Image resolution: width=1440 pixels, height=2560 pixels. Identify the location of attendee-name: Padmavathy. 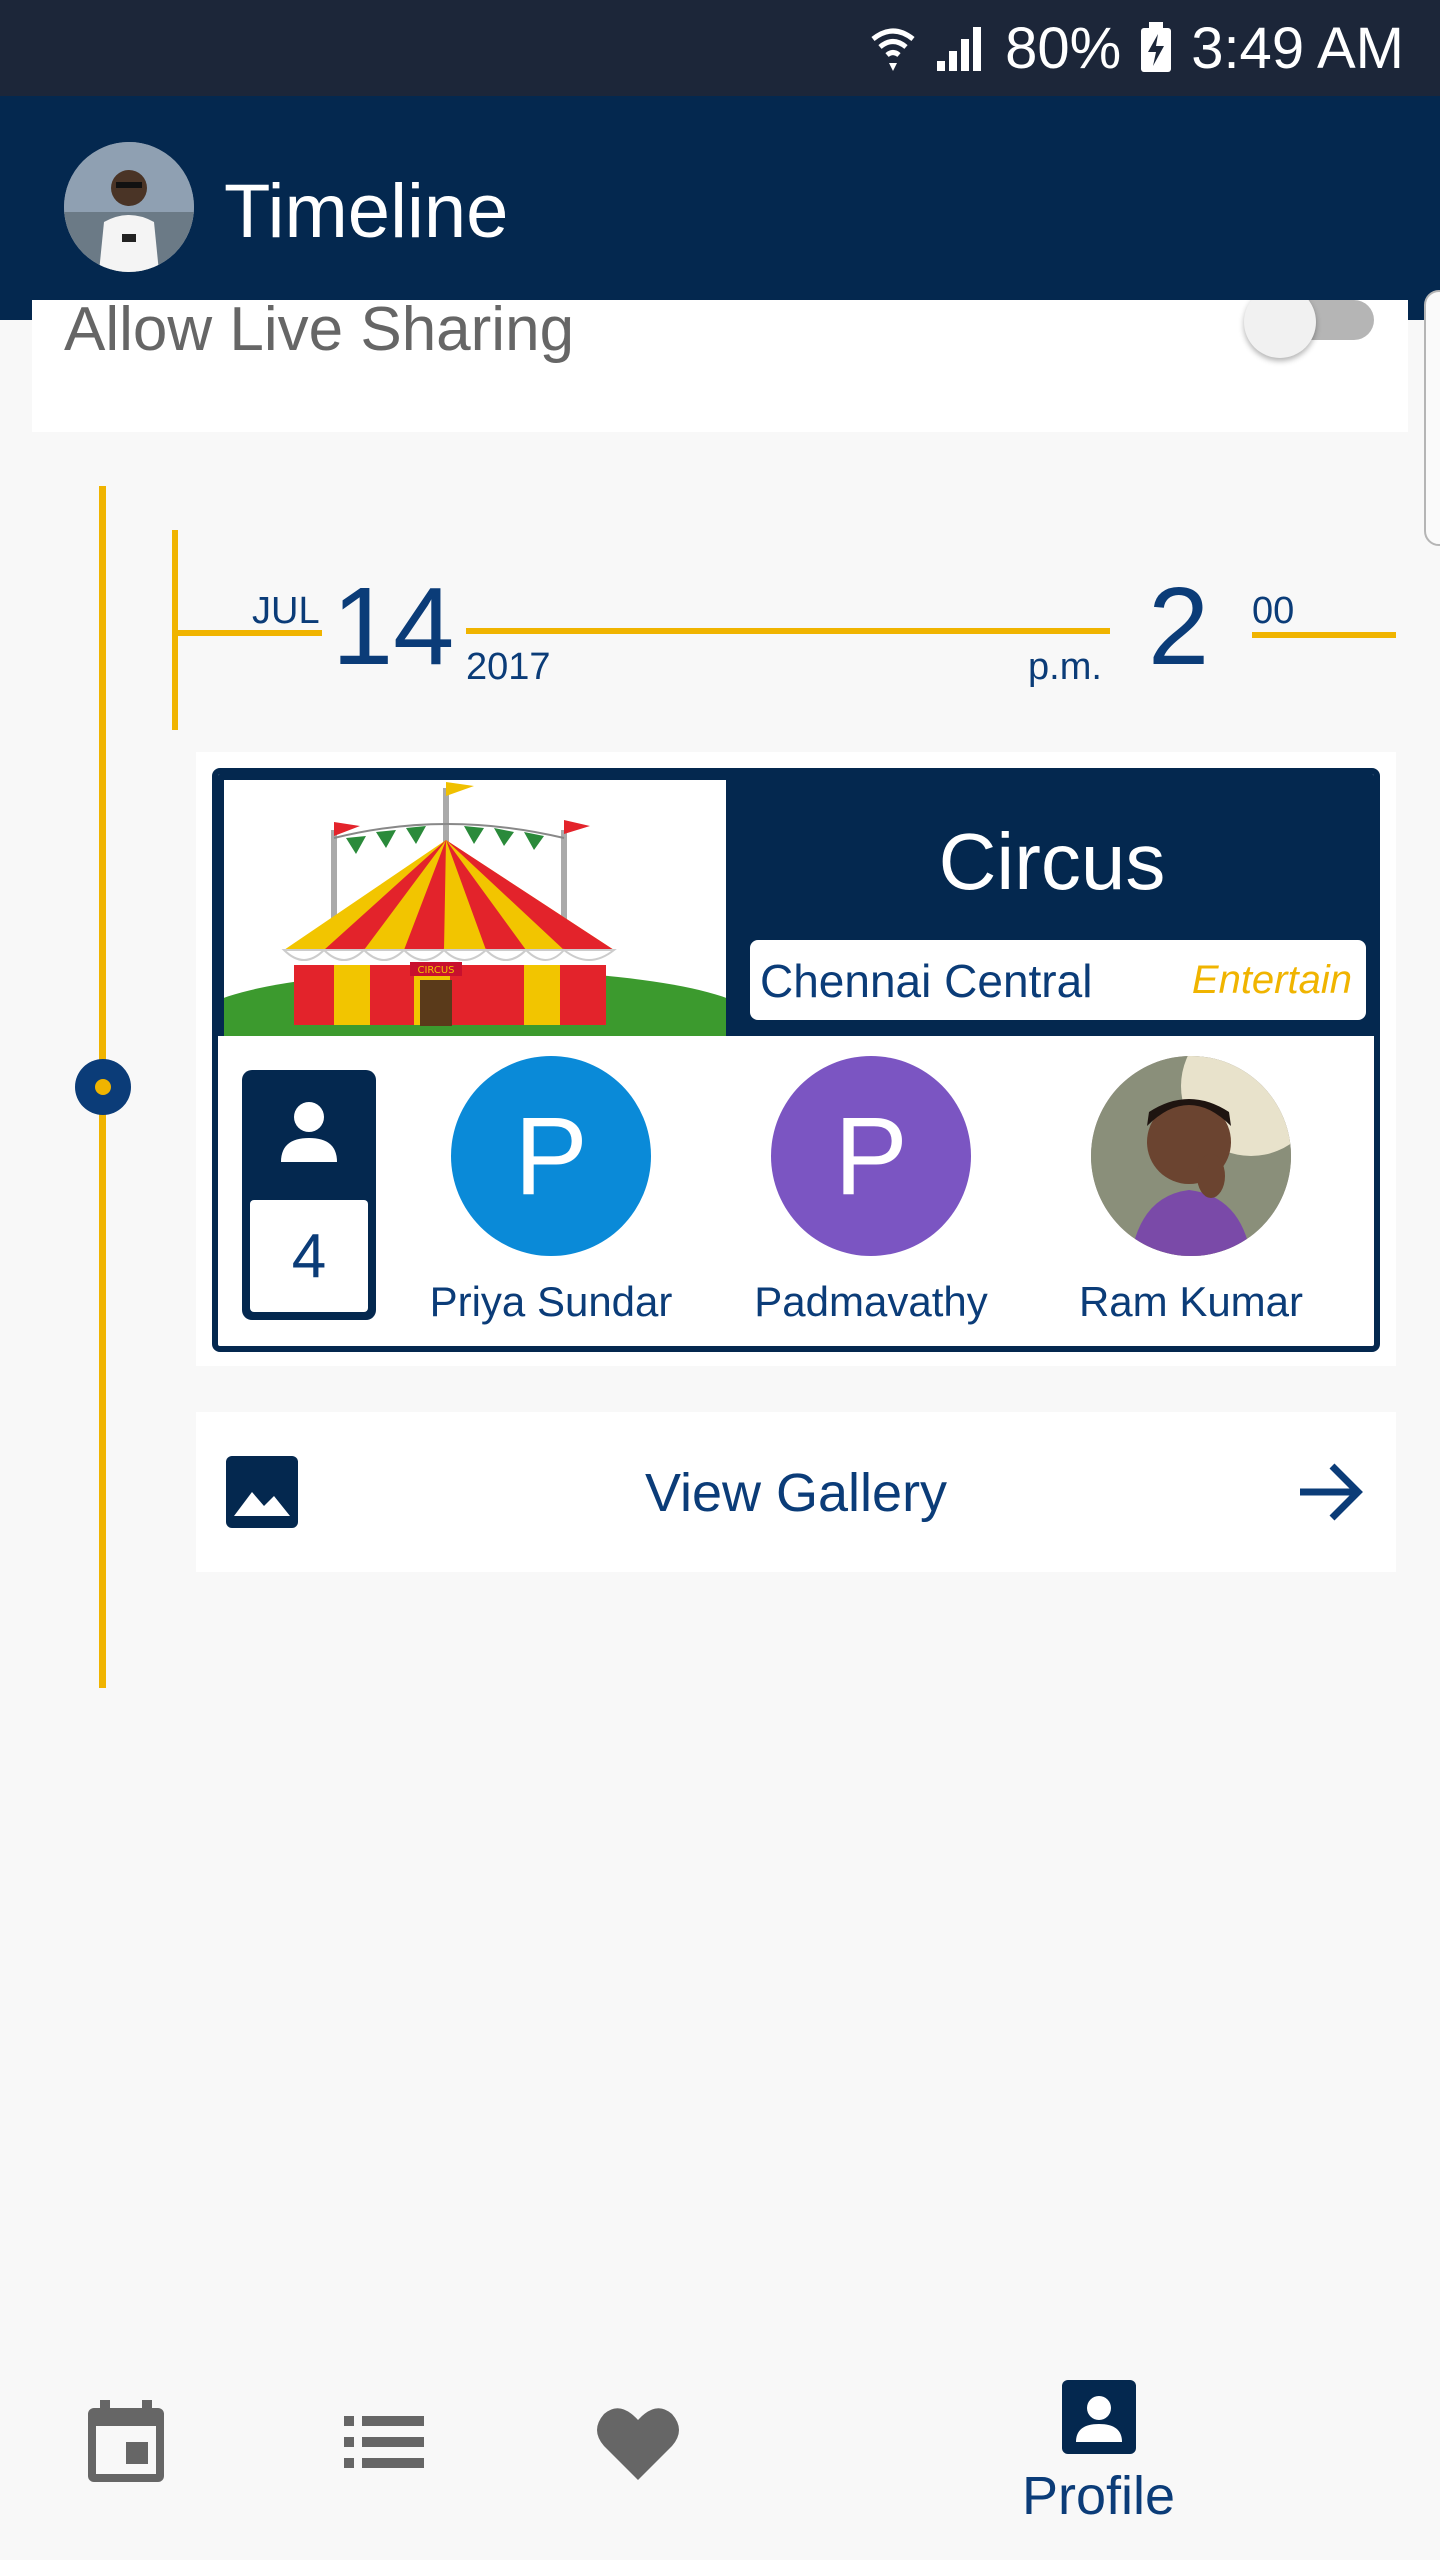
(871, 1301).